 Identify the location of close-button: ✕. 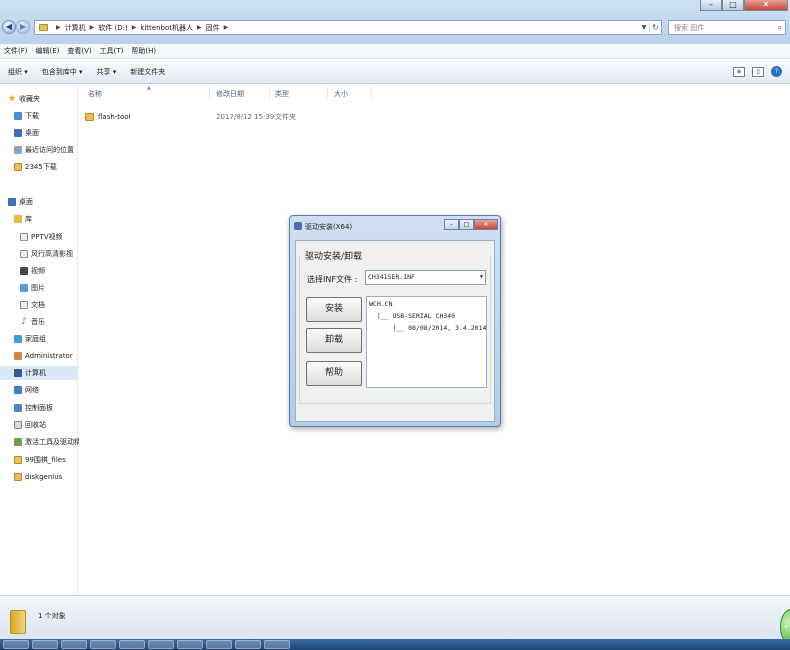
(766, 5).